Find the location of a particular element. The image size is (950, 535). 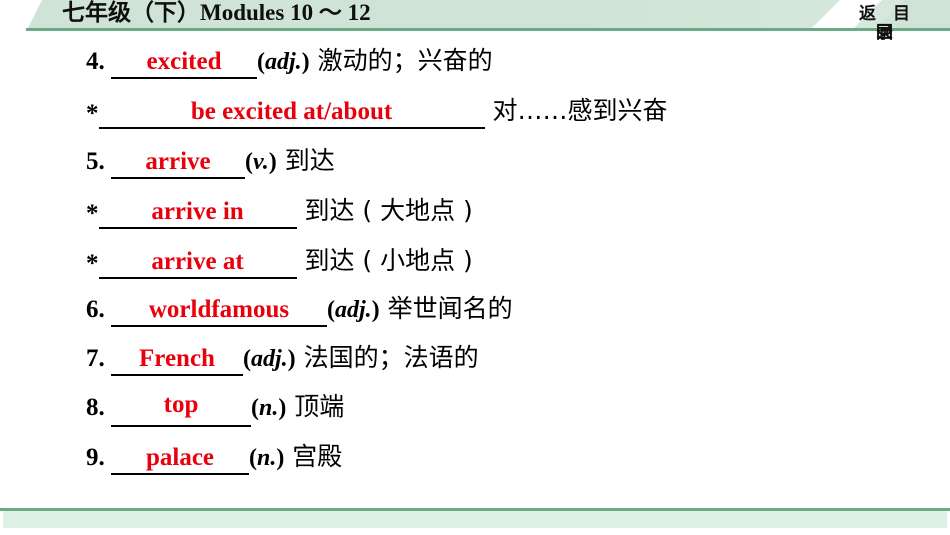

vocab-entry-6: 6. worldfamous (adj.) 举世闻名的 is located at coordinates (299, 309).